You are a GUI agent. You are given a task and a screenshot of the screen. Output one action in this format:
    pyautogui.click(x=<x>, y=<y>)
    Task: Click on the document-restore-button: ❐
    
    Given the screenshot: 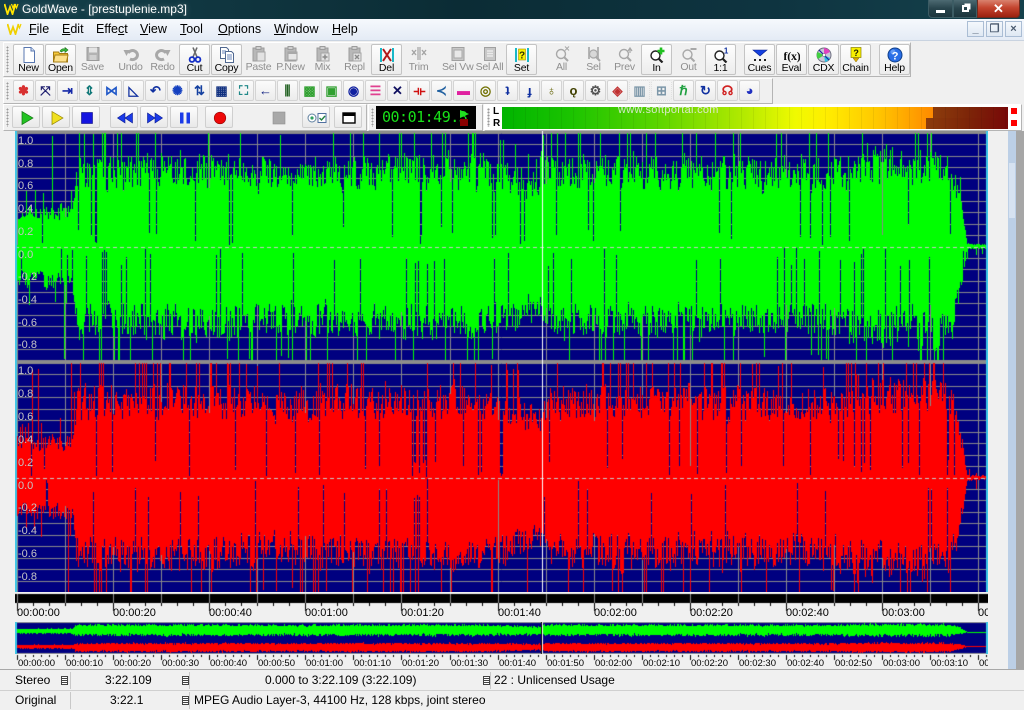 What is the action you would take?
    pyautogui.click(x=994, y=29)
    